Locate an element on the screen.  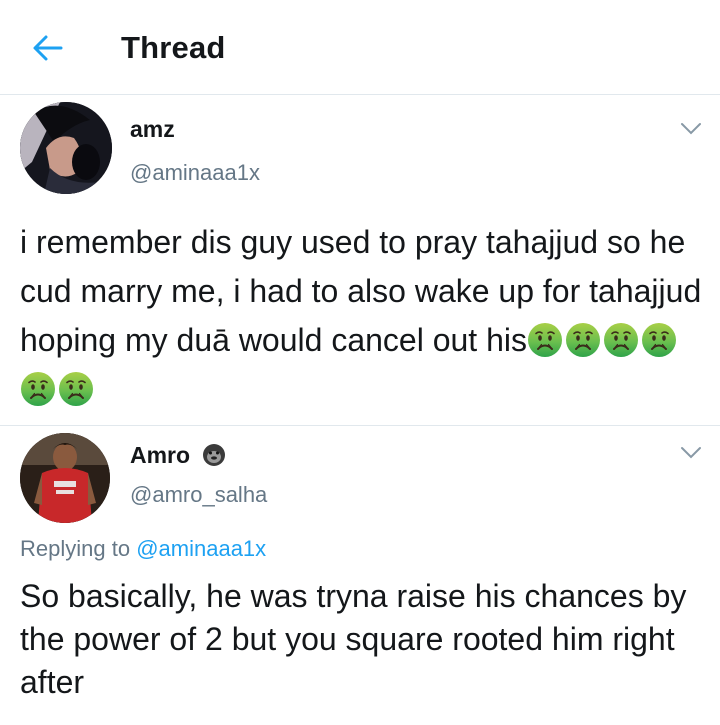
arrow-left-icon is located at coordinates (48, 48).